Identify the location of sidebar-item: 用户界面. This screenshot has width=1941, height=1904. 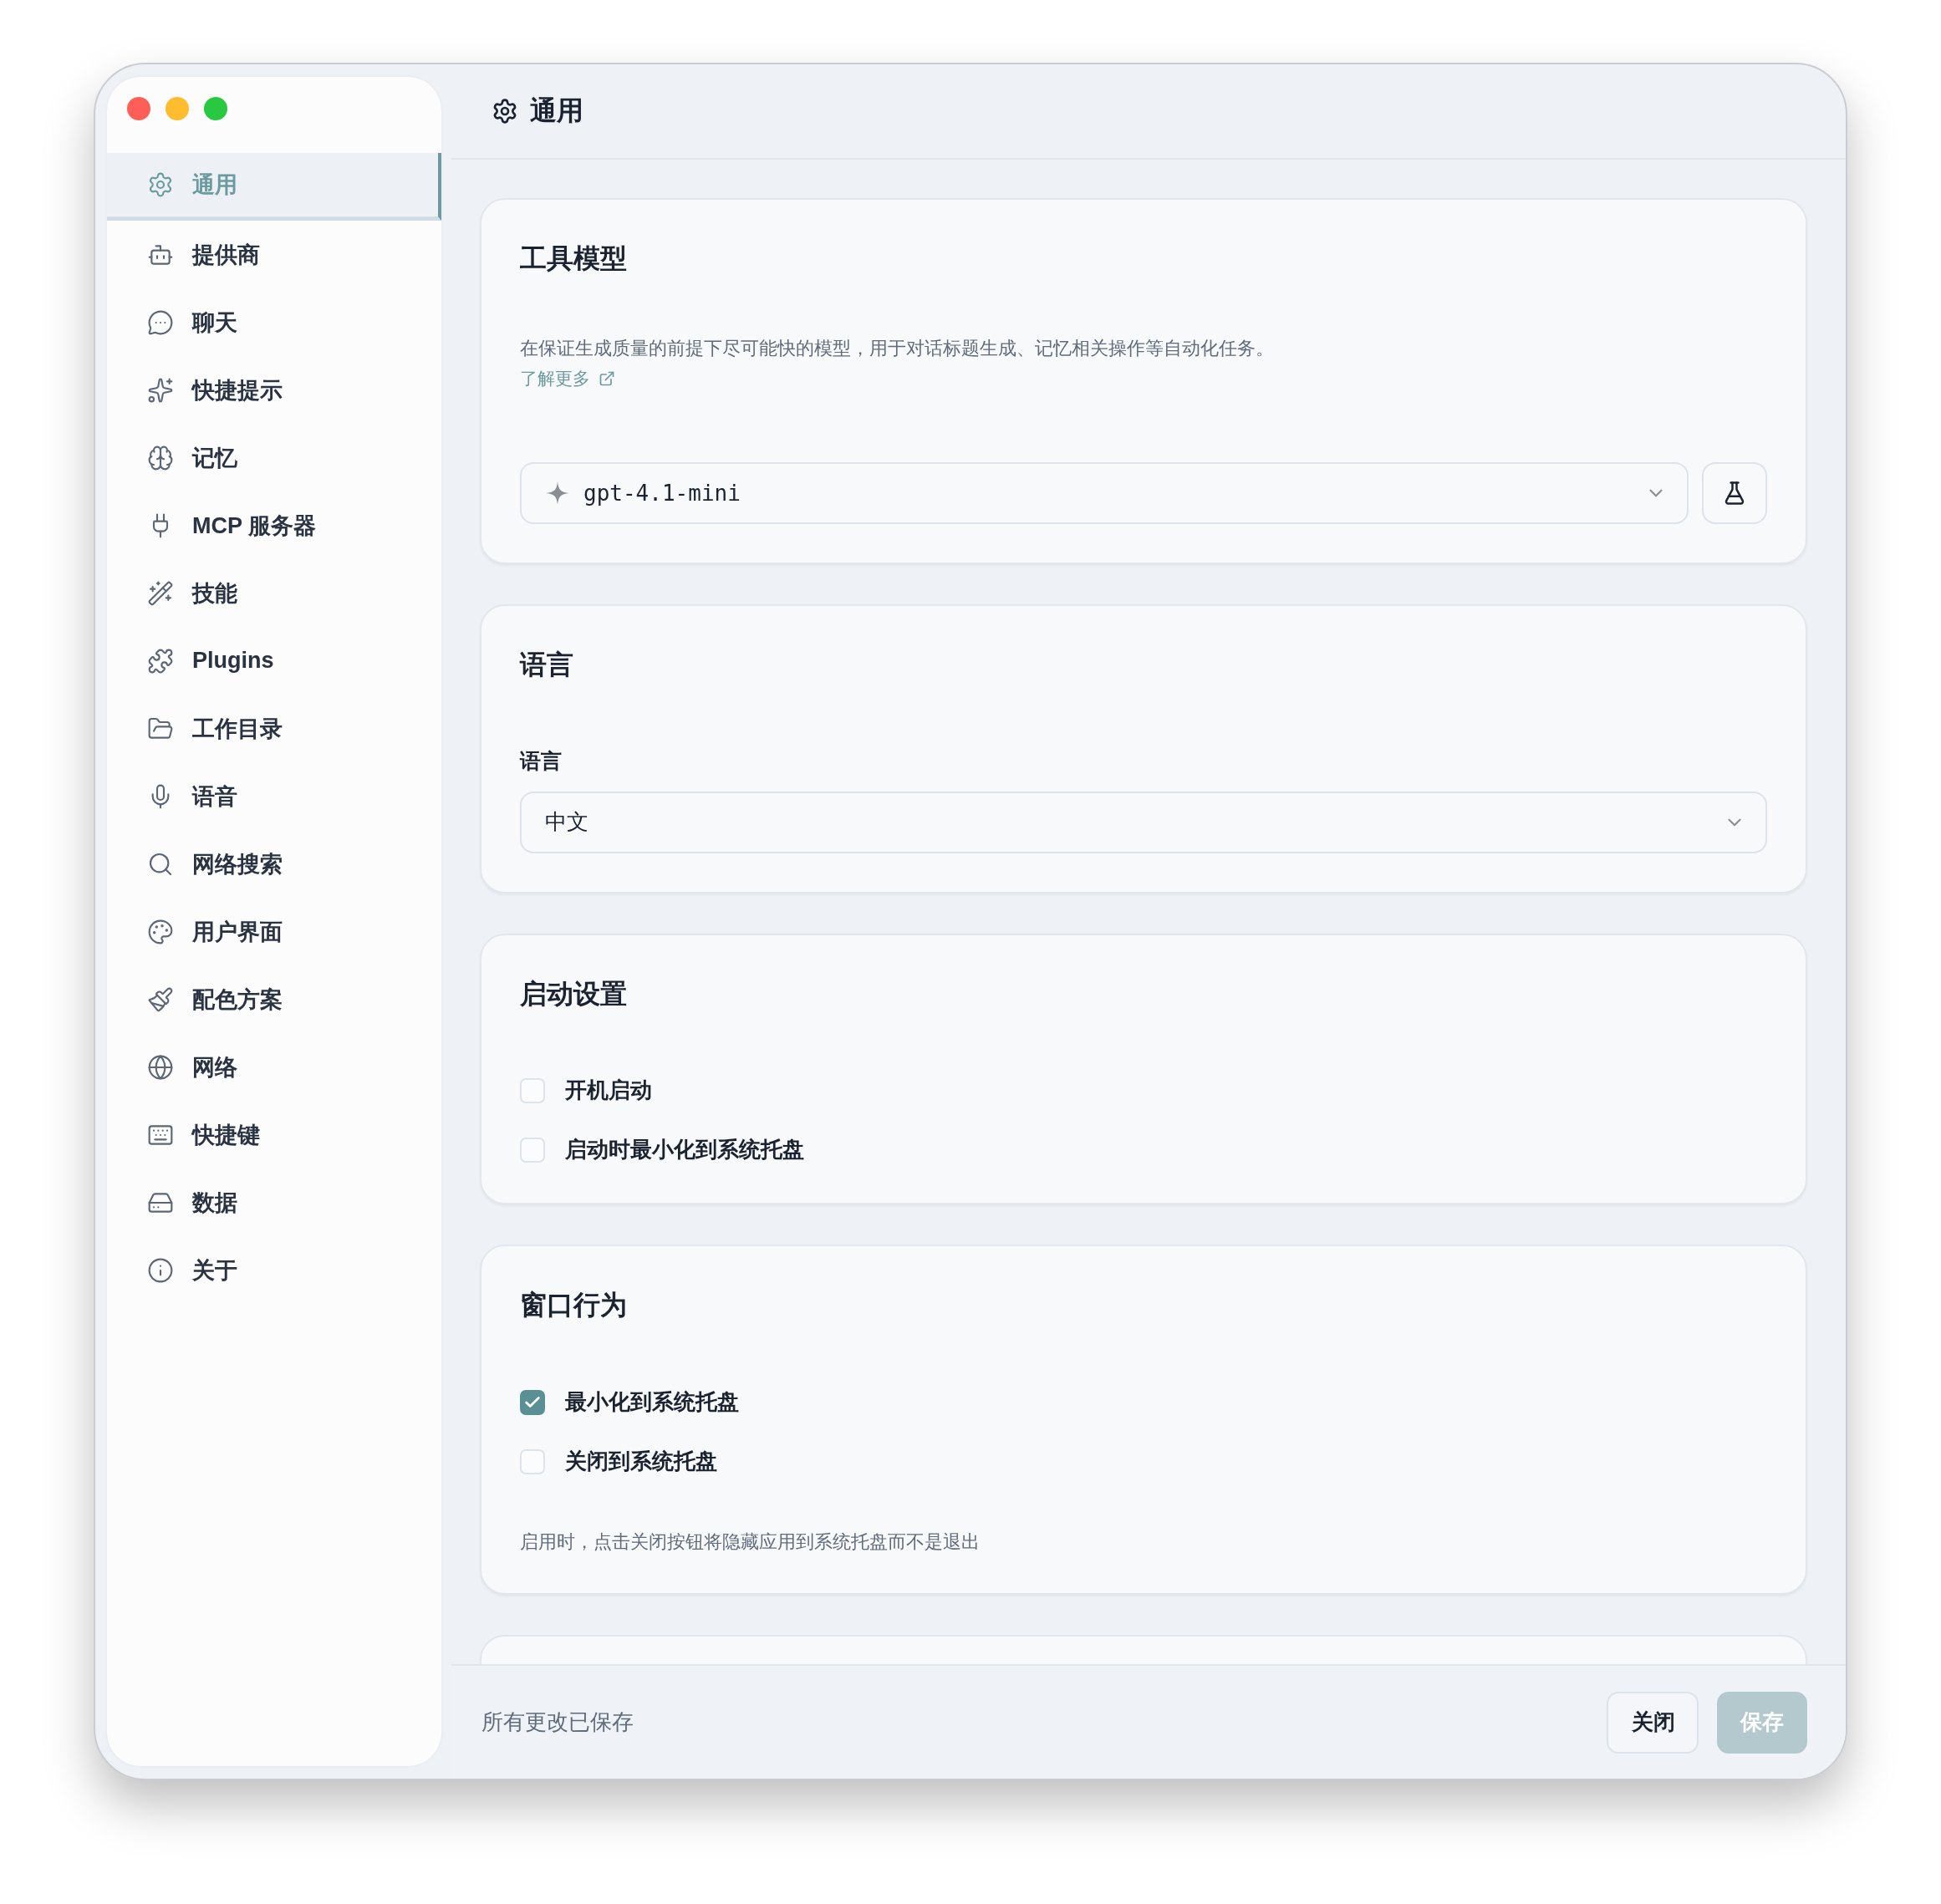
(274, 931).